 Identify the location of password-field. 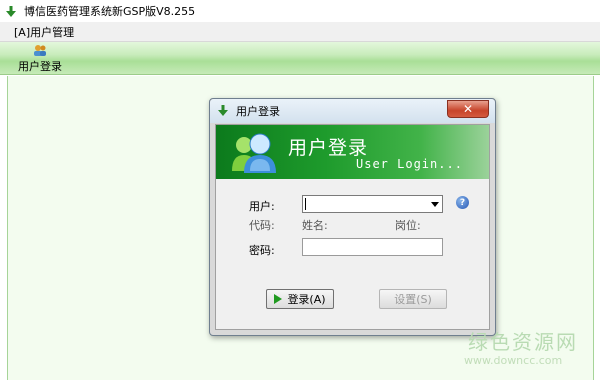
(372, 247).